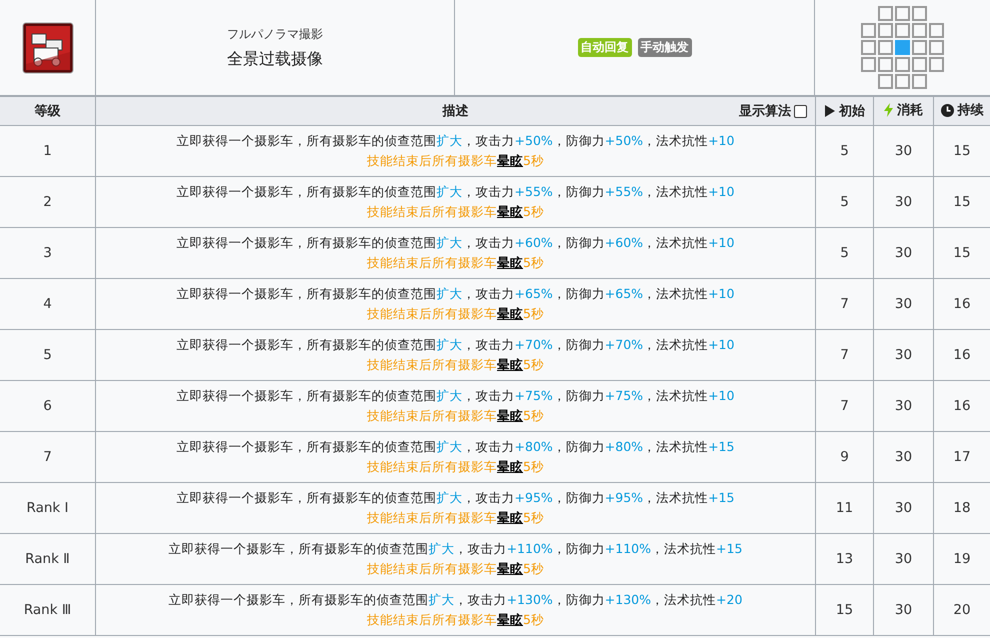 This screenshot has width=990, height=638. Describe the element at coordinates (456, 345) in the screenshot. I see `description-text: 立即获得一个摄影车，所有摄影车的侦查范围扩大，攻击力+70%，防御力+70%，法术抗性+10` at that location.